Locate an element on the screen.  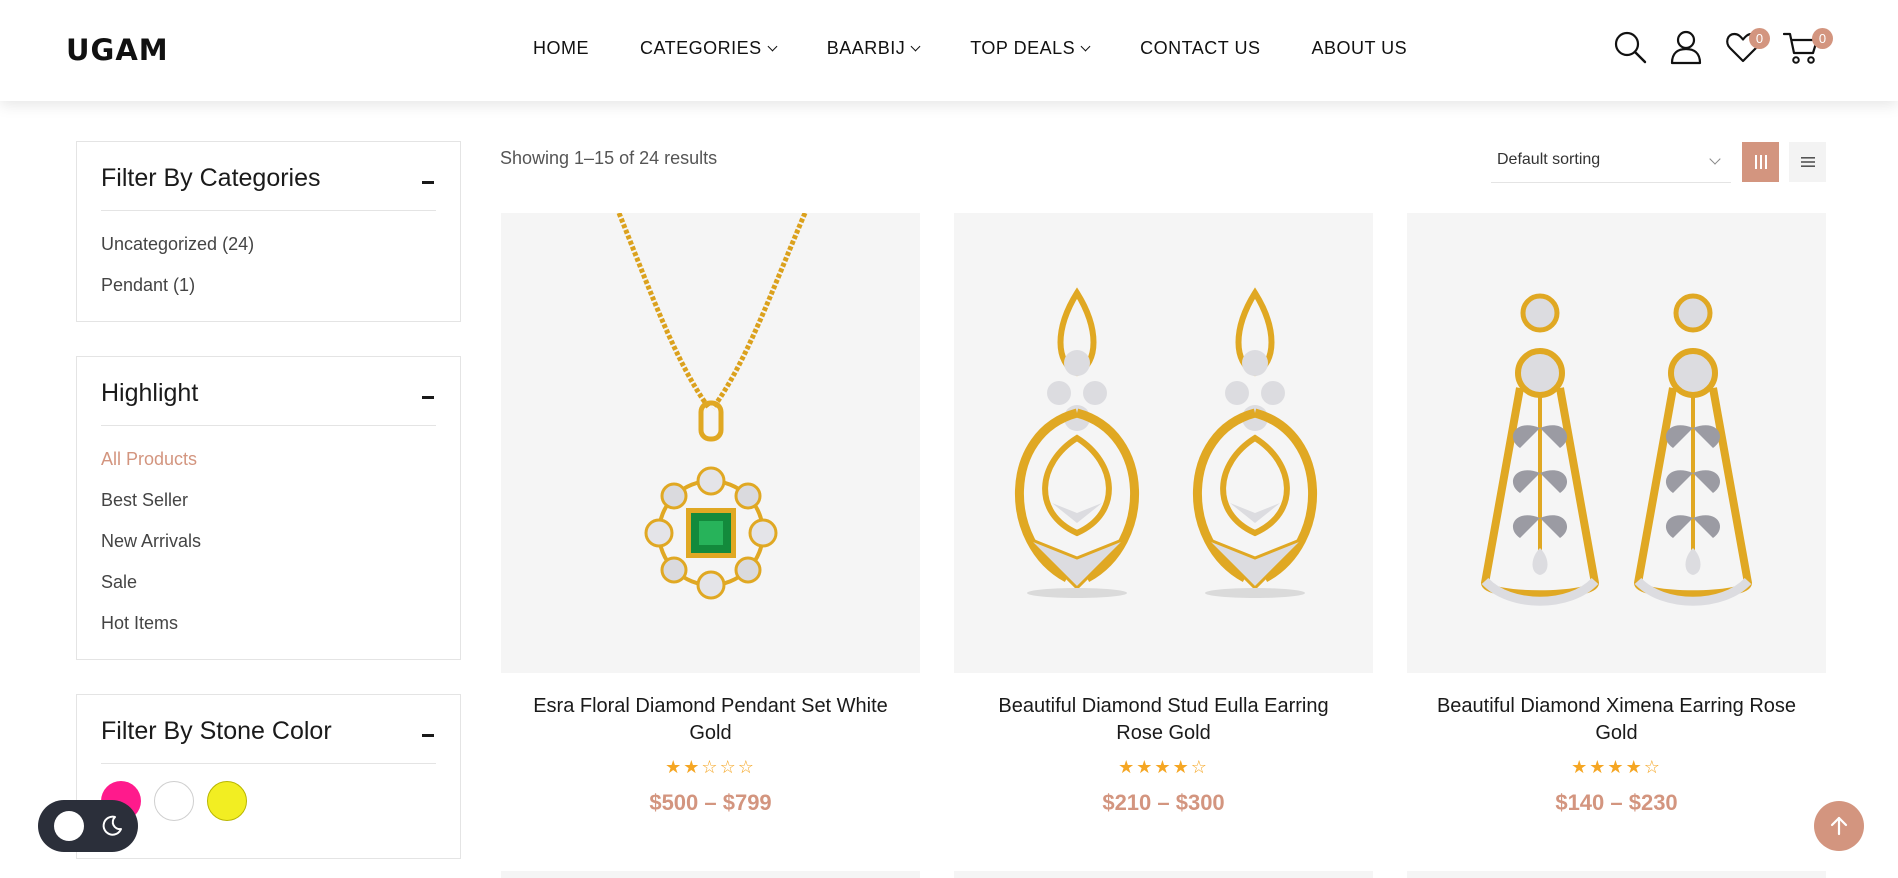
highlight-item-hot-items: Hot Items is located at coordinates (151, 630).